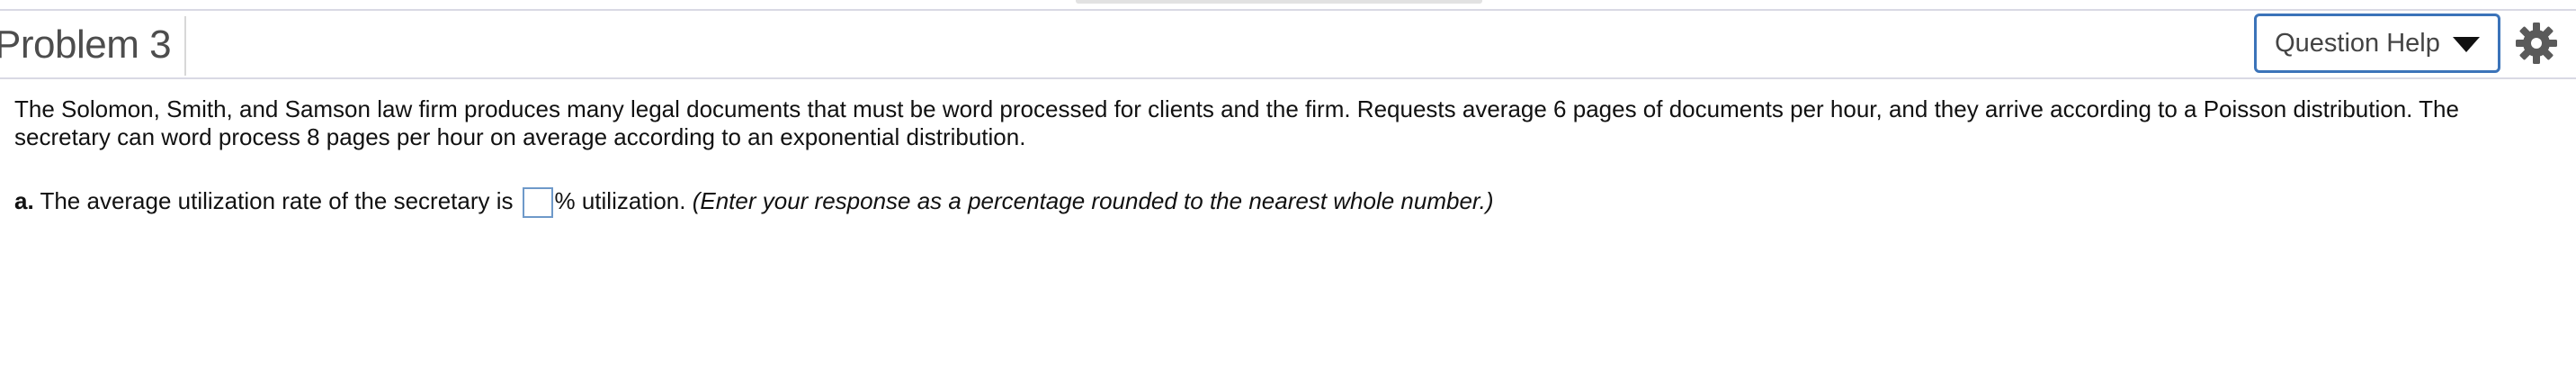  What do you see at coordinates (537, 203) in the screenshot?
I see `utilization-answer-input` at bounding box center [537, 203].